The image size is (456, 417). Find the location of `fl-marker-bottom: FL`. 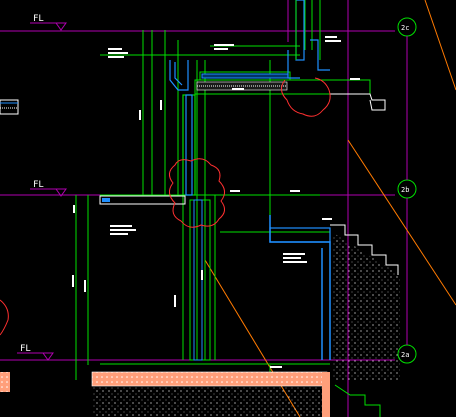

fl-marker-bottom: FL is located at coordinates (35, 352).